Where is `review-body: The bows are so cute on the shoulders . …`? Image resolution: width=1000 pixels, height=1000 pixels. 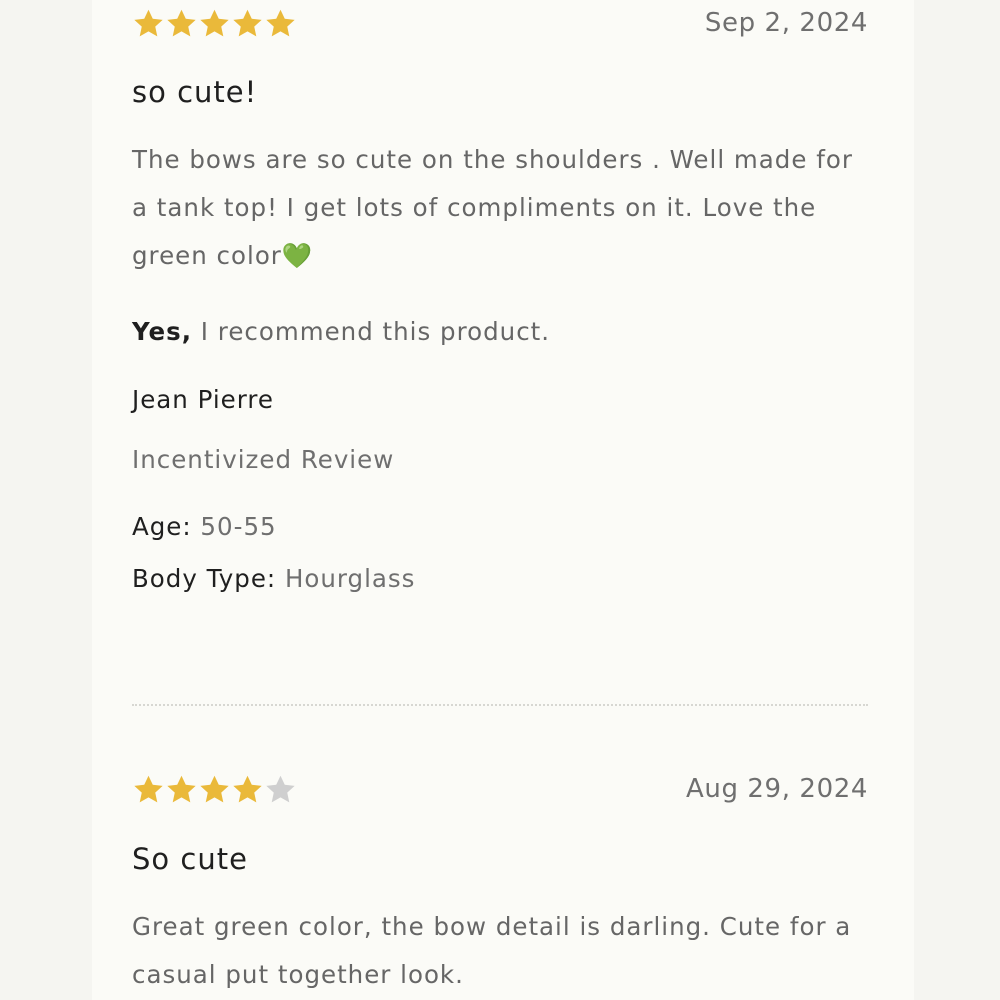
review-body: The bows are so cute on the shoulders . … is located at coordinates (500, 208).